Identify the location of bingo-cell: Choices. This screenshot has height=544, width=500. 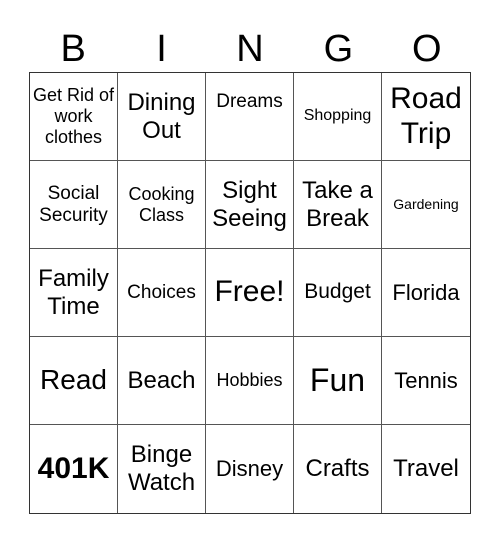
(162, 293).